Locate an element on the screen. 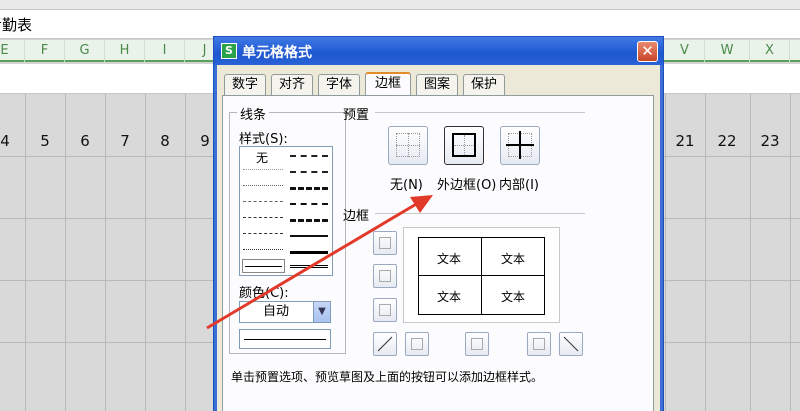 Image resolution: width=800 pixels, height=411 pixels. tab-pattern: 图案 is located at coordinates (437, 85).